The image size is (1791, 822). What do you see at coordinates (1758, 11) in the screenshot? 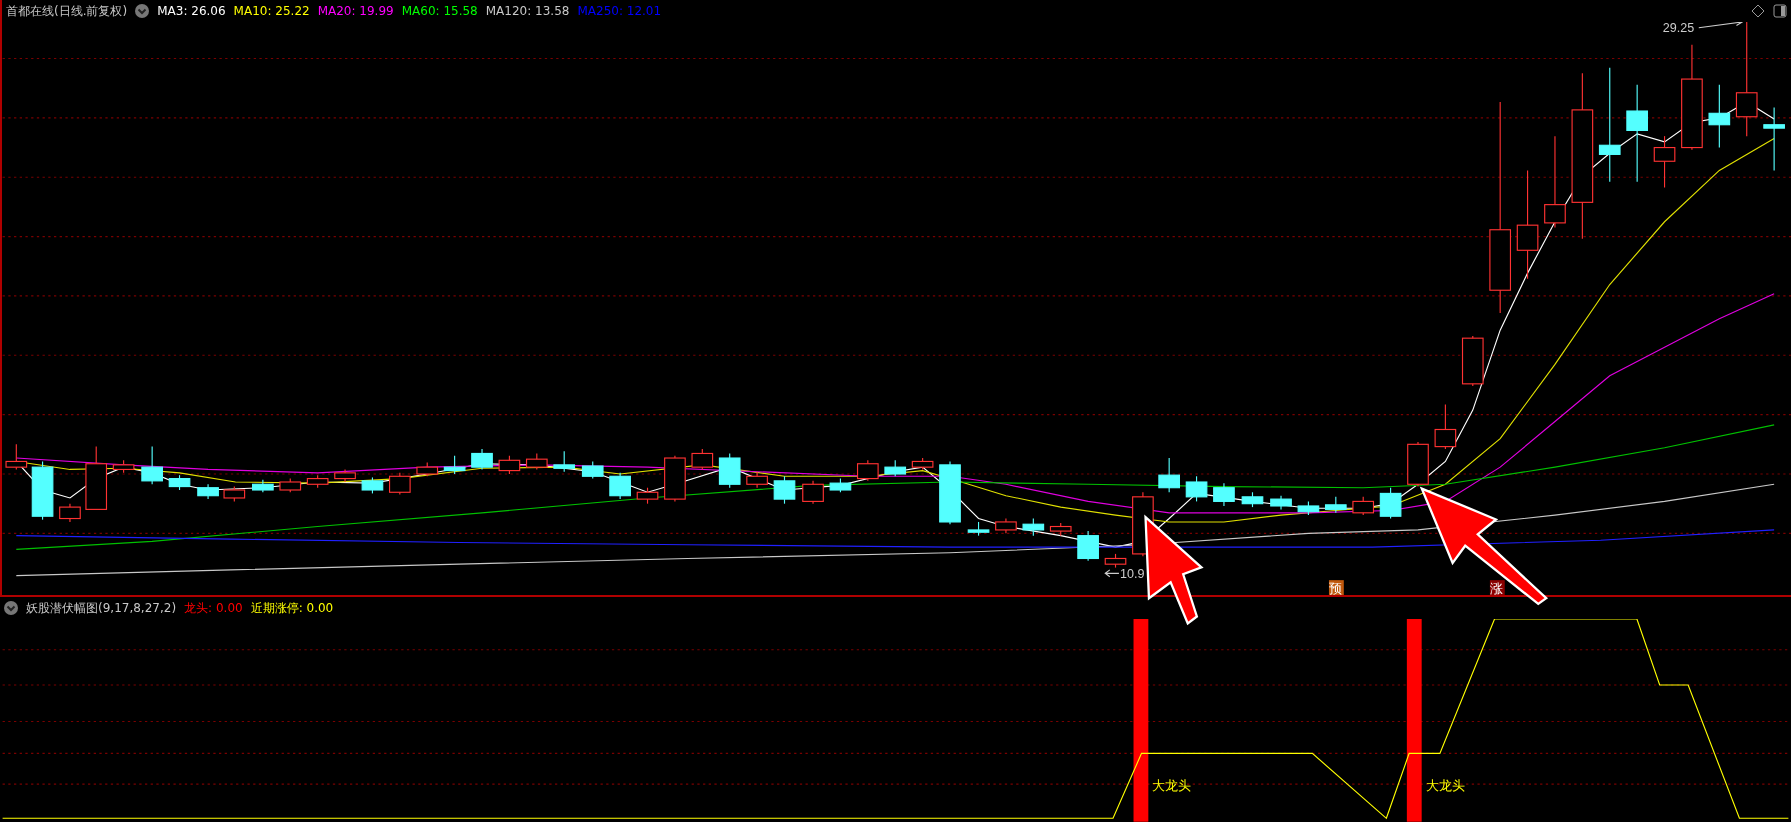
I see `diamond-icon` at bounding box center [1758, 11].